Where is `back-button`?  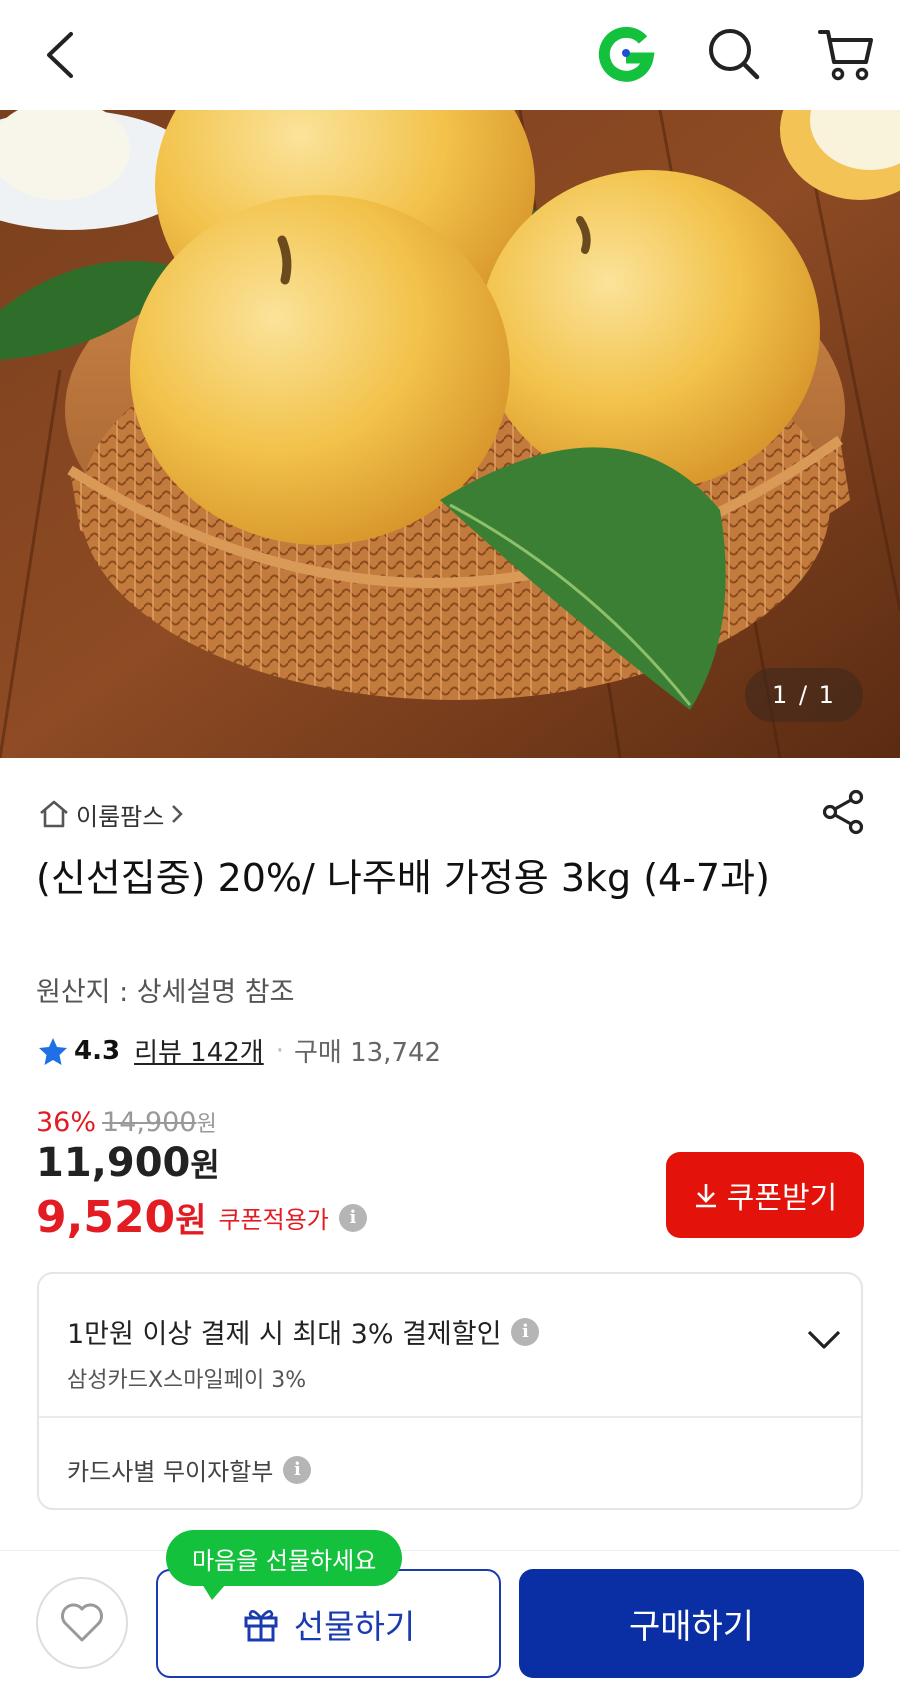
back-button is located at coordinates (60, 55).